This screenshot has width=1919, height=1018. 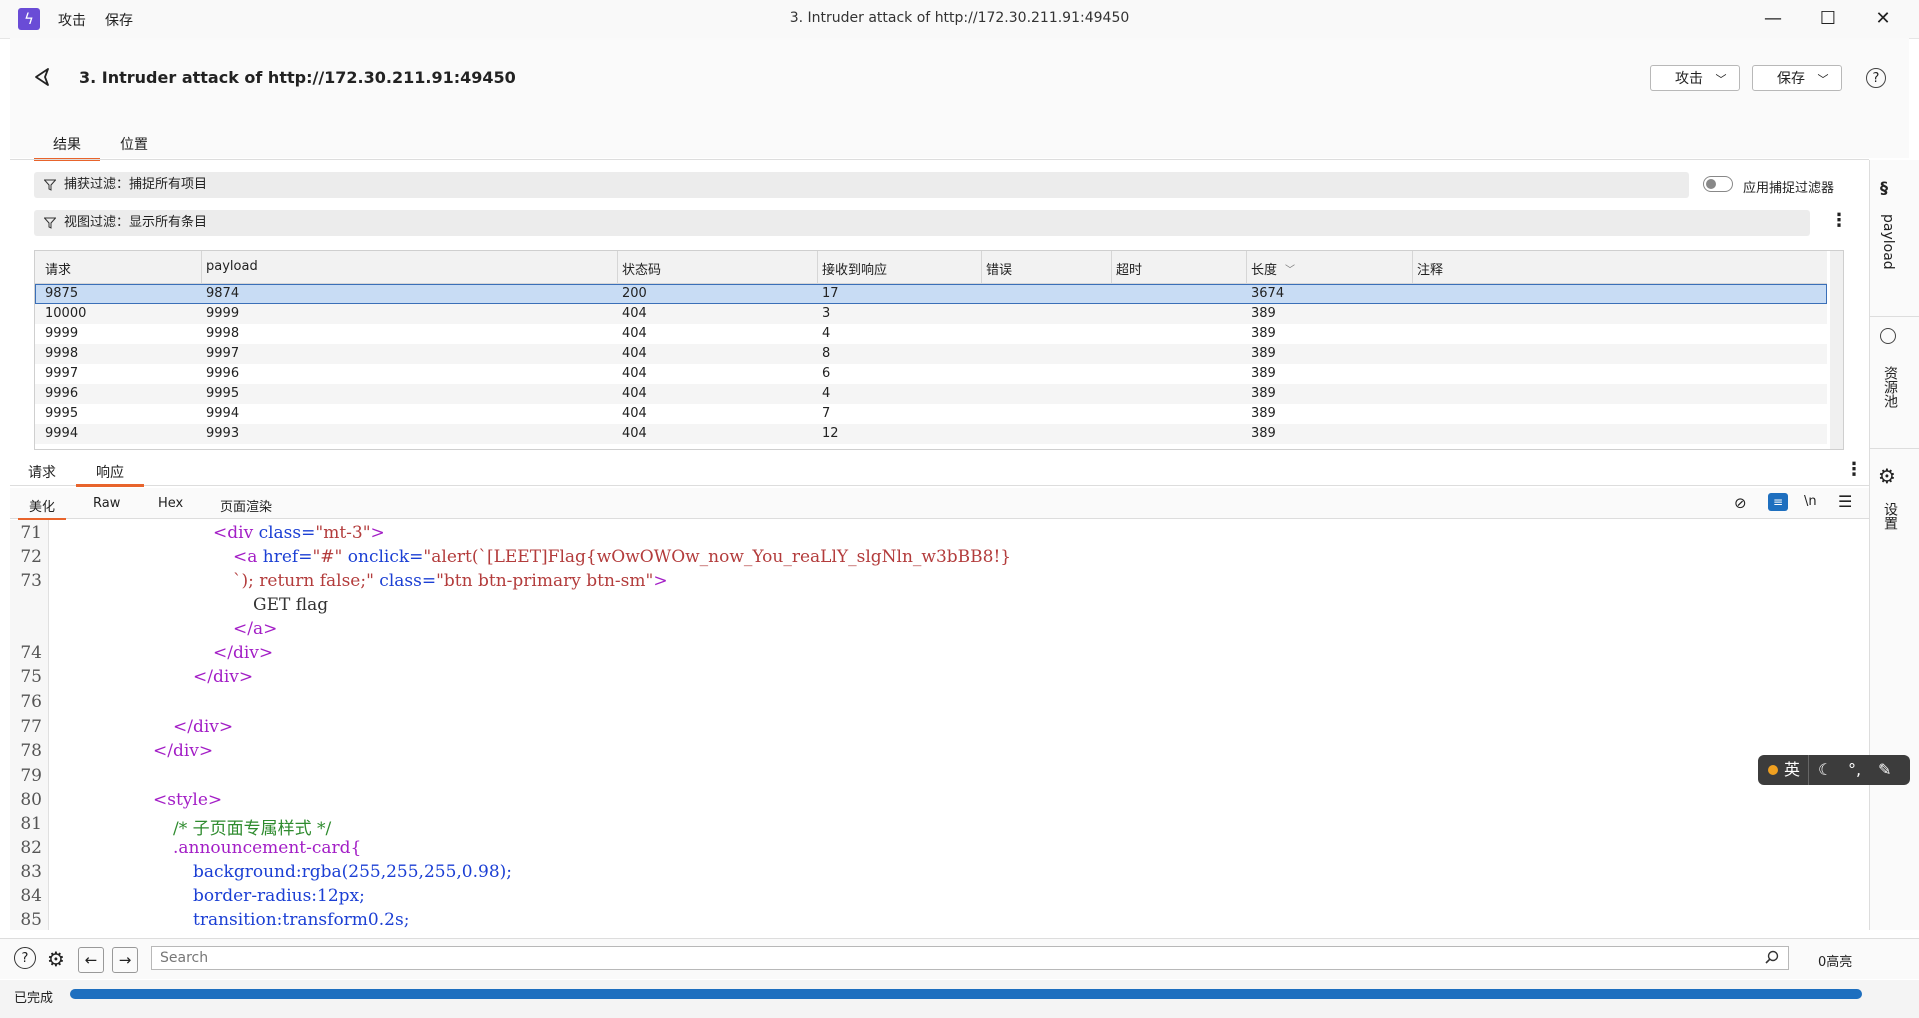 What do you see at coordinates (931, 414) in the screenshot?
I see `table-row: 9995 9994 404 7 389` at bounding box center [931, 414].